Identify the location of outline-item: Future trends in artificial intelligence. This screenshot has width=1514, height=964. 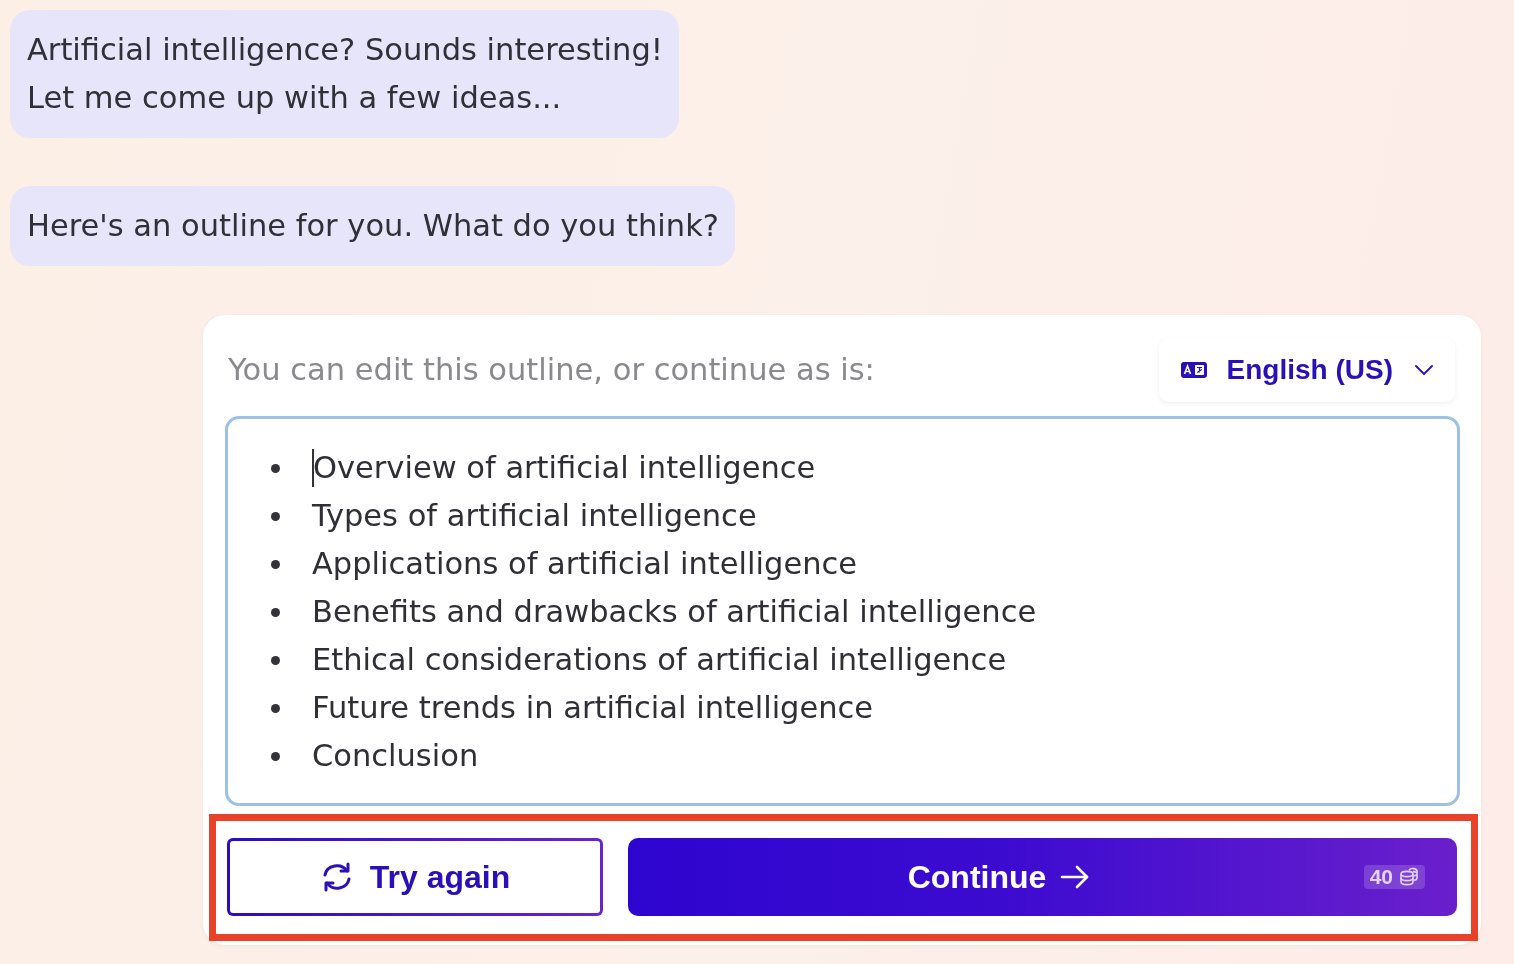
(593, 708).